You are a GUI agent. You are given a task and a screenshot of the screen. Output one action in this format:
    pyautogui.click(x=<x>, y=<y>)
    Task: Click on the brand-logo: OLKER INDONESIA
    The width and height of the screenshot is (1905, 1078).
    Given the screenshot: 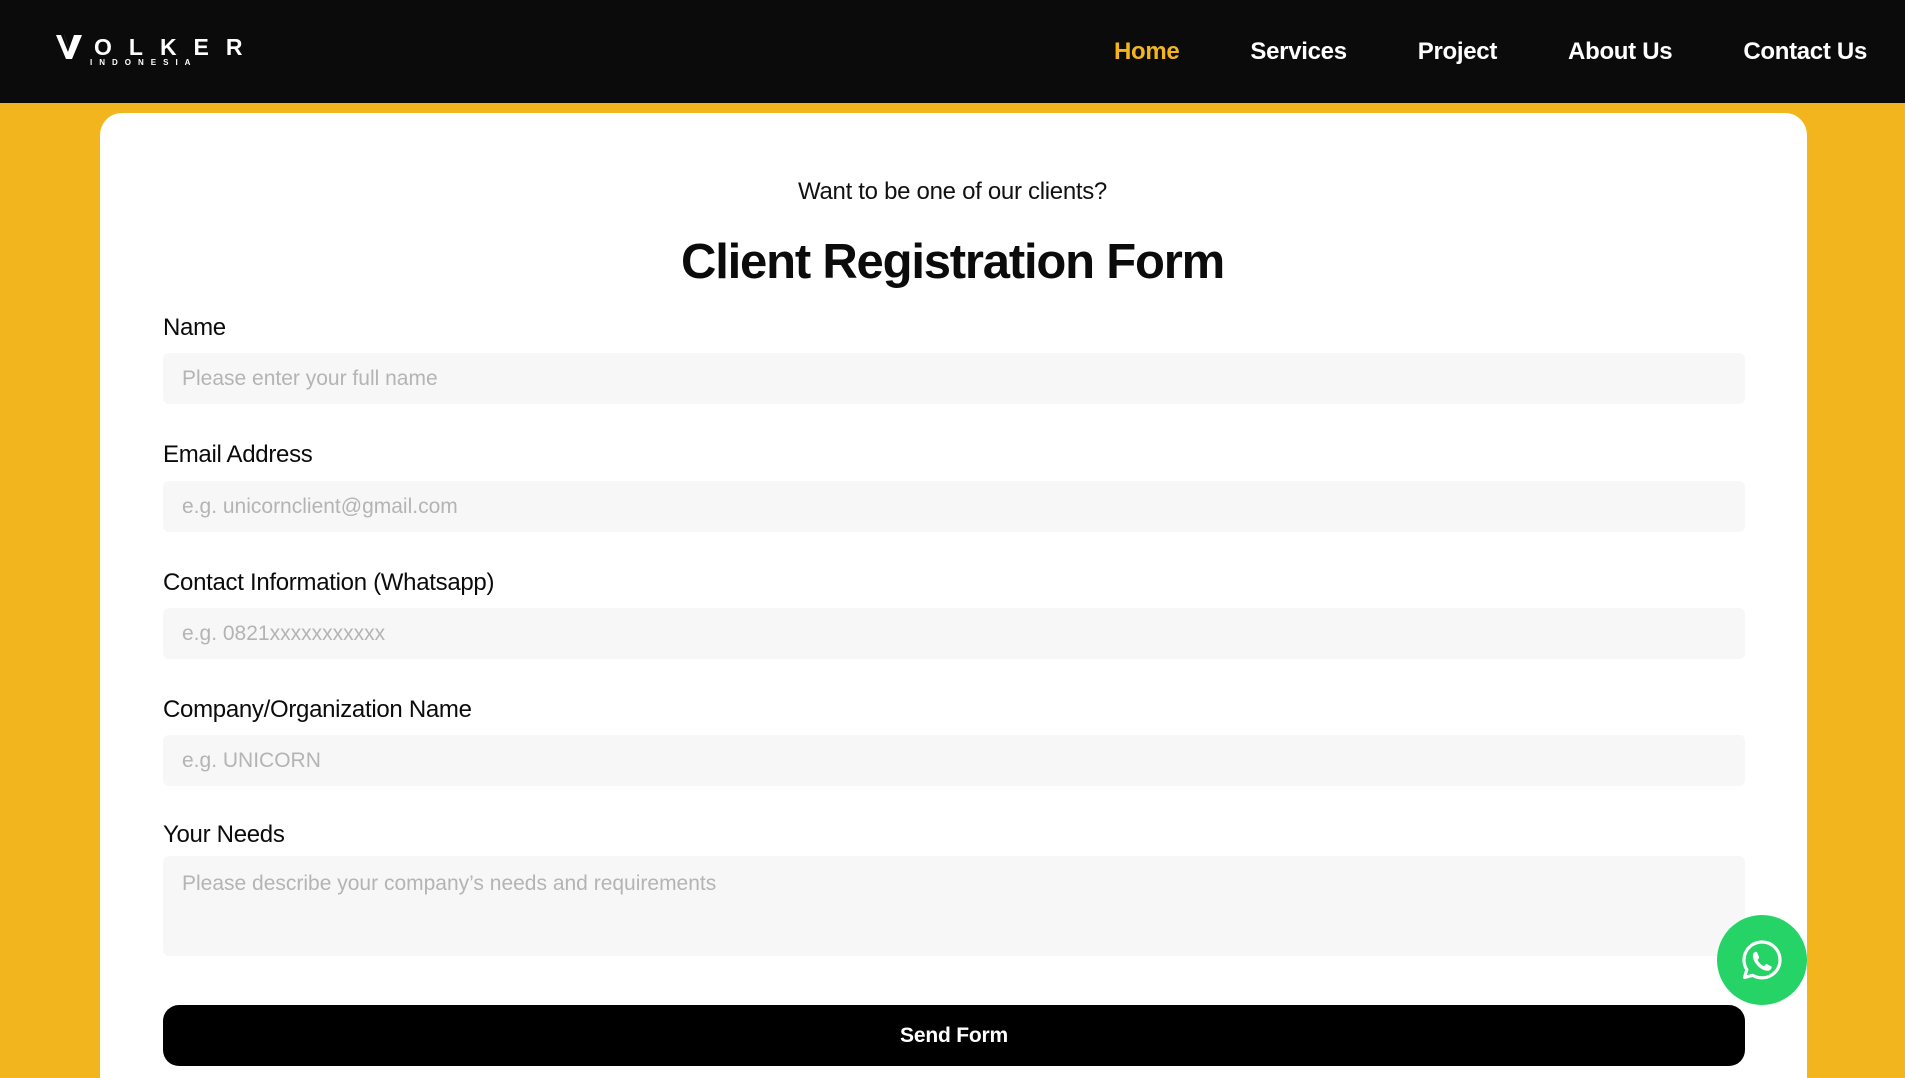 What is the action you would take?
    pyautogui.click(x=158, y=50)
    